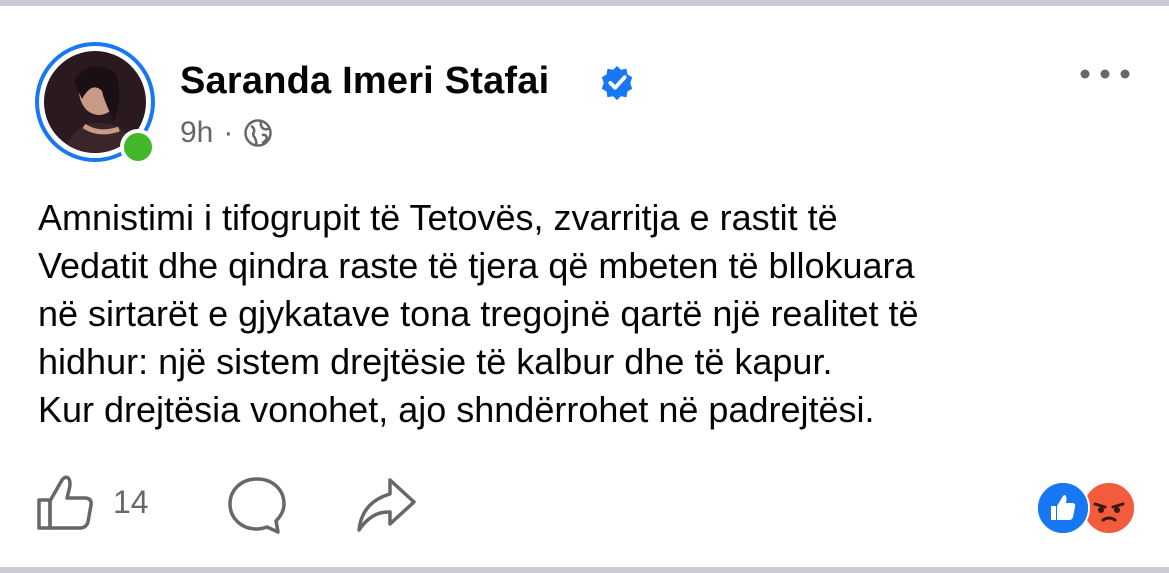  What do you see at coordinates (257, 505) in the screenshot?
I see `comment-button-icon` at bounding box center [257, 505].